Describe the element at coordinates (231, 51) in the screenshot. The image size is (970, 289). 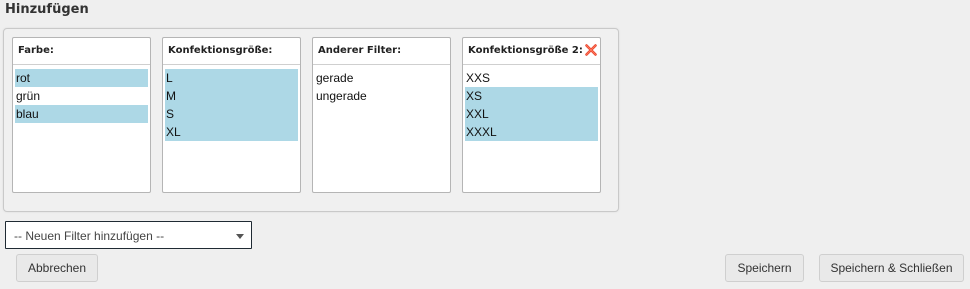
I see `filter-header: Konfektionsgröße:` at that location.